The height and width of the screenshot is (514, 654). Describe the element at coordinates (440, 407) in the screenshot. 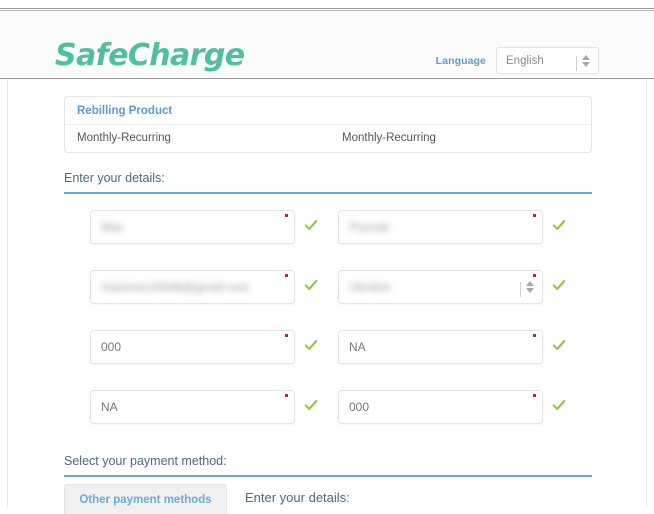

I see `phone-input: 000` at that location.